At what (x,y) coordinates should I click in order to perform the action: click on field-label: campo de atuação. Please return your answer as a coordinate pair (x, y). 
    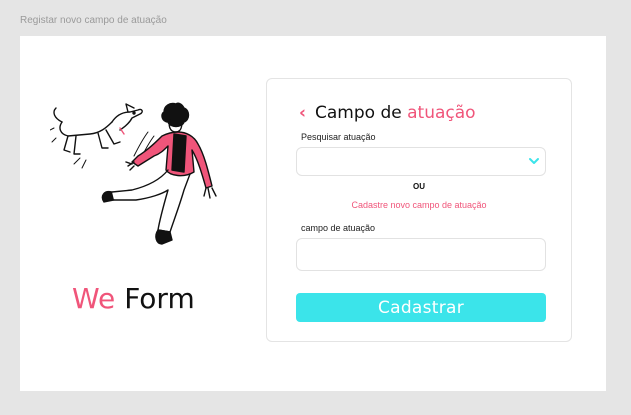
    Looking at the image, I should click on (338, 228).